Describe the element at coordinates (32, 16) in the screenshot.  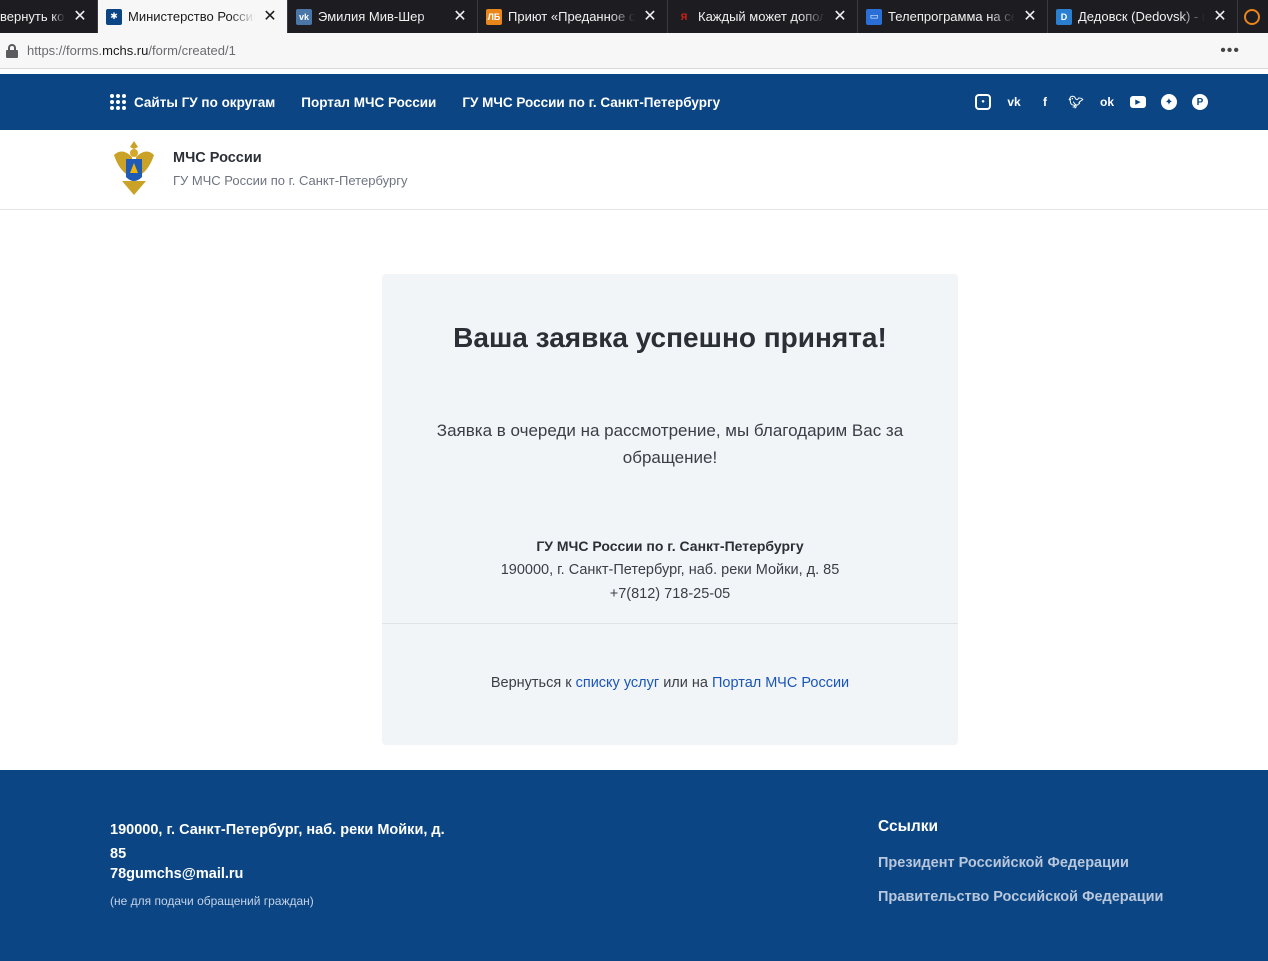
I see `tab-label: вернуть кота` at that location.